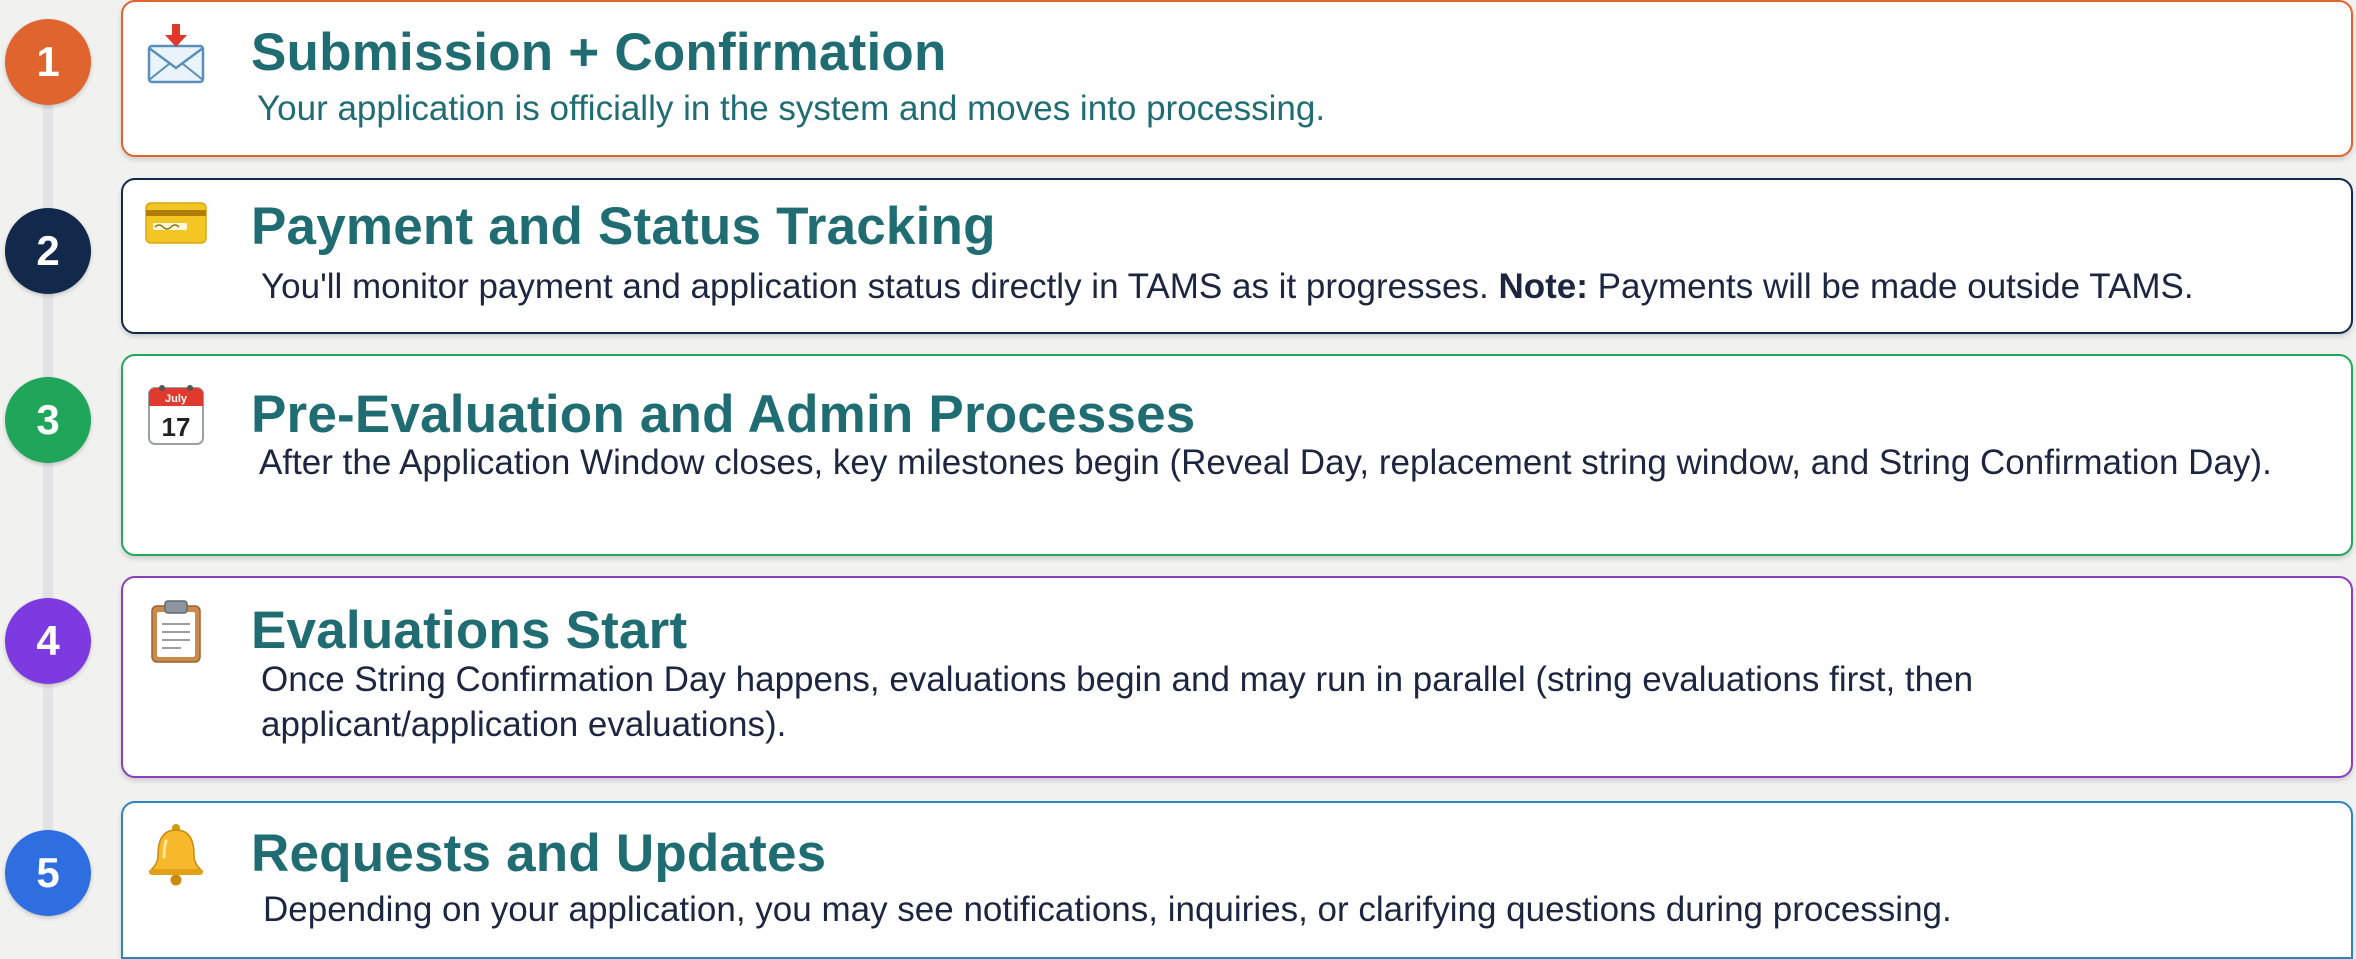  I want to click on step-2-note-label: Note:, so click(1543, 286).